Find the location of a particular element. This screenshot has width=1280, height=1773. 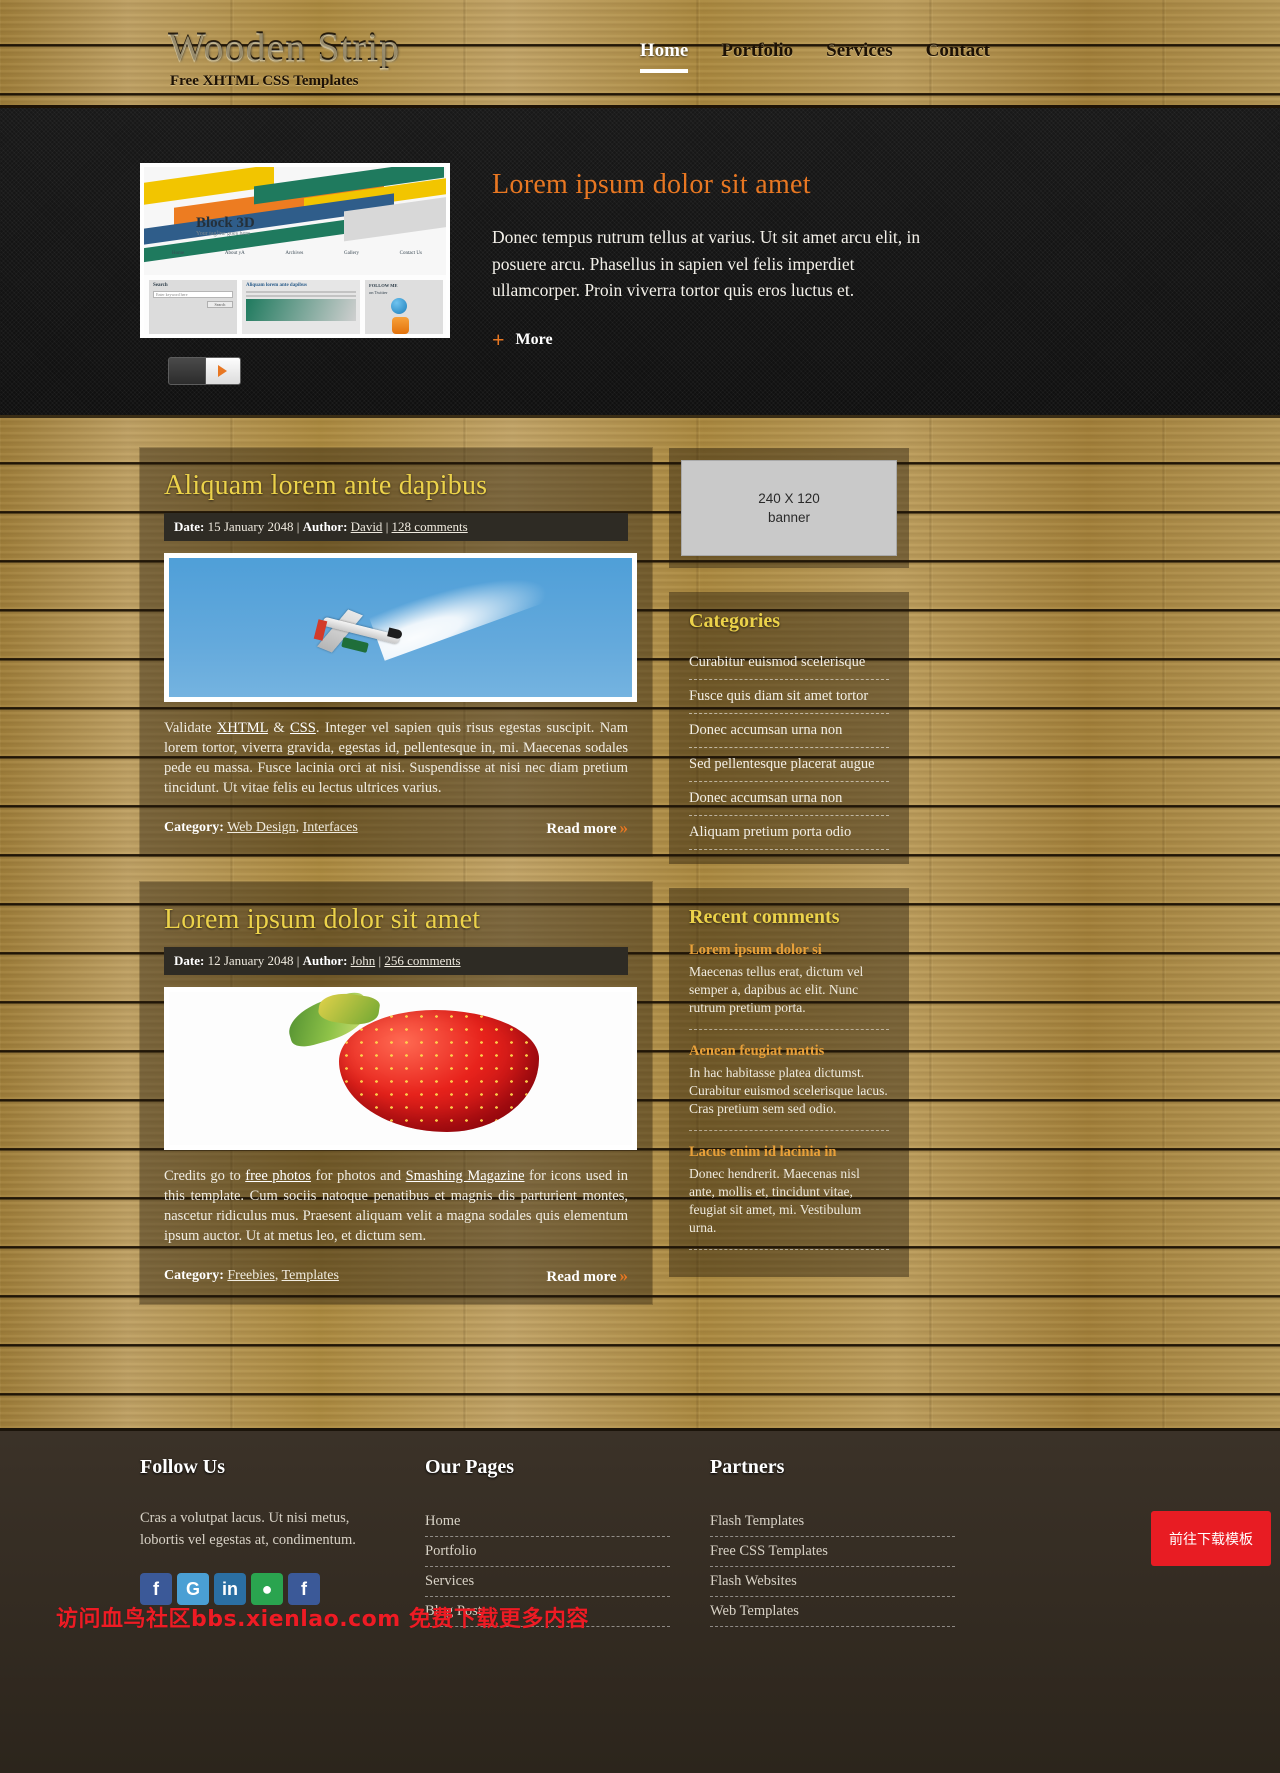

comment-title-link: Aenean feugiat mattis is located at coordinates (789, 1051).